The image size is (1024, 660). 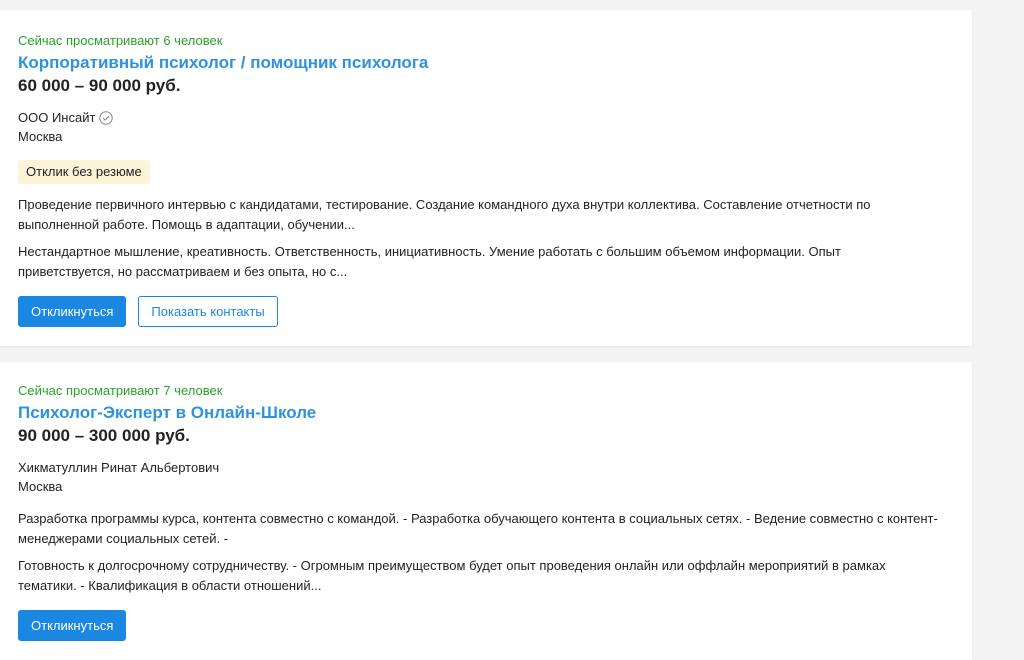 I want to click on viewers-count: Сейчас просматривают 6 человек, so click(x=120, y=40).